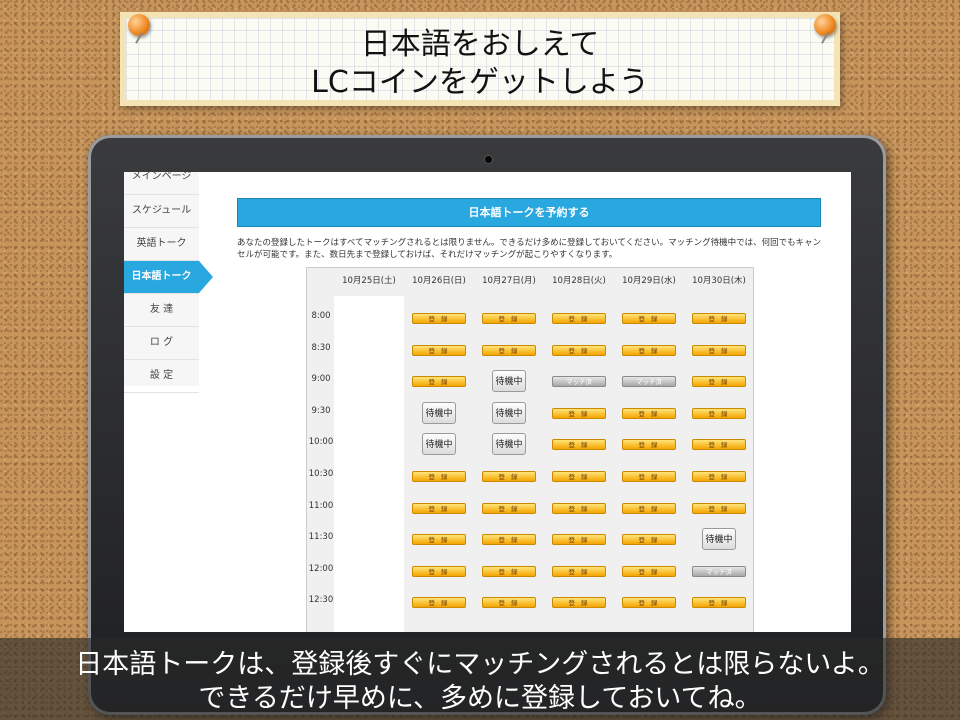 The height and width of the screenshot is (720, 960). I want to click on page-title: 日本語トークを予約する, so click(529, 212).